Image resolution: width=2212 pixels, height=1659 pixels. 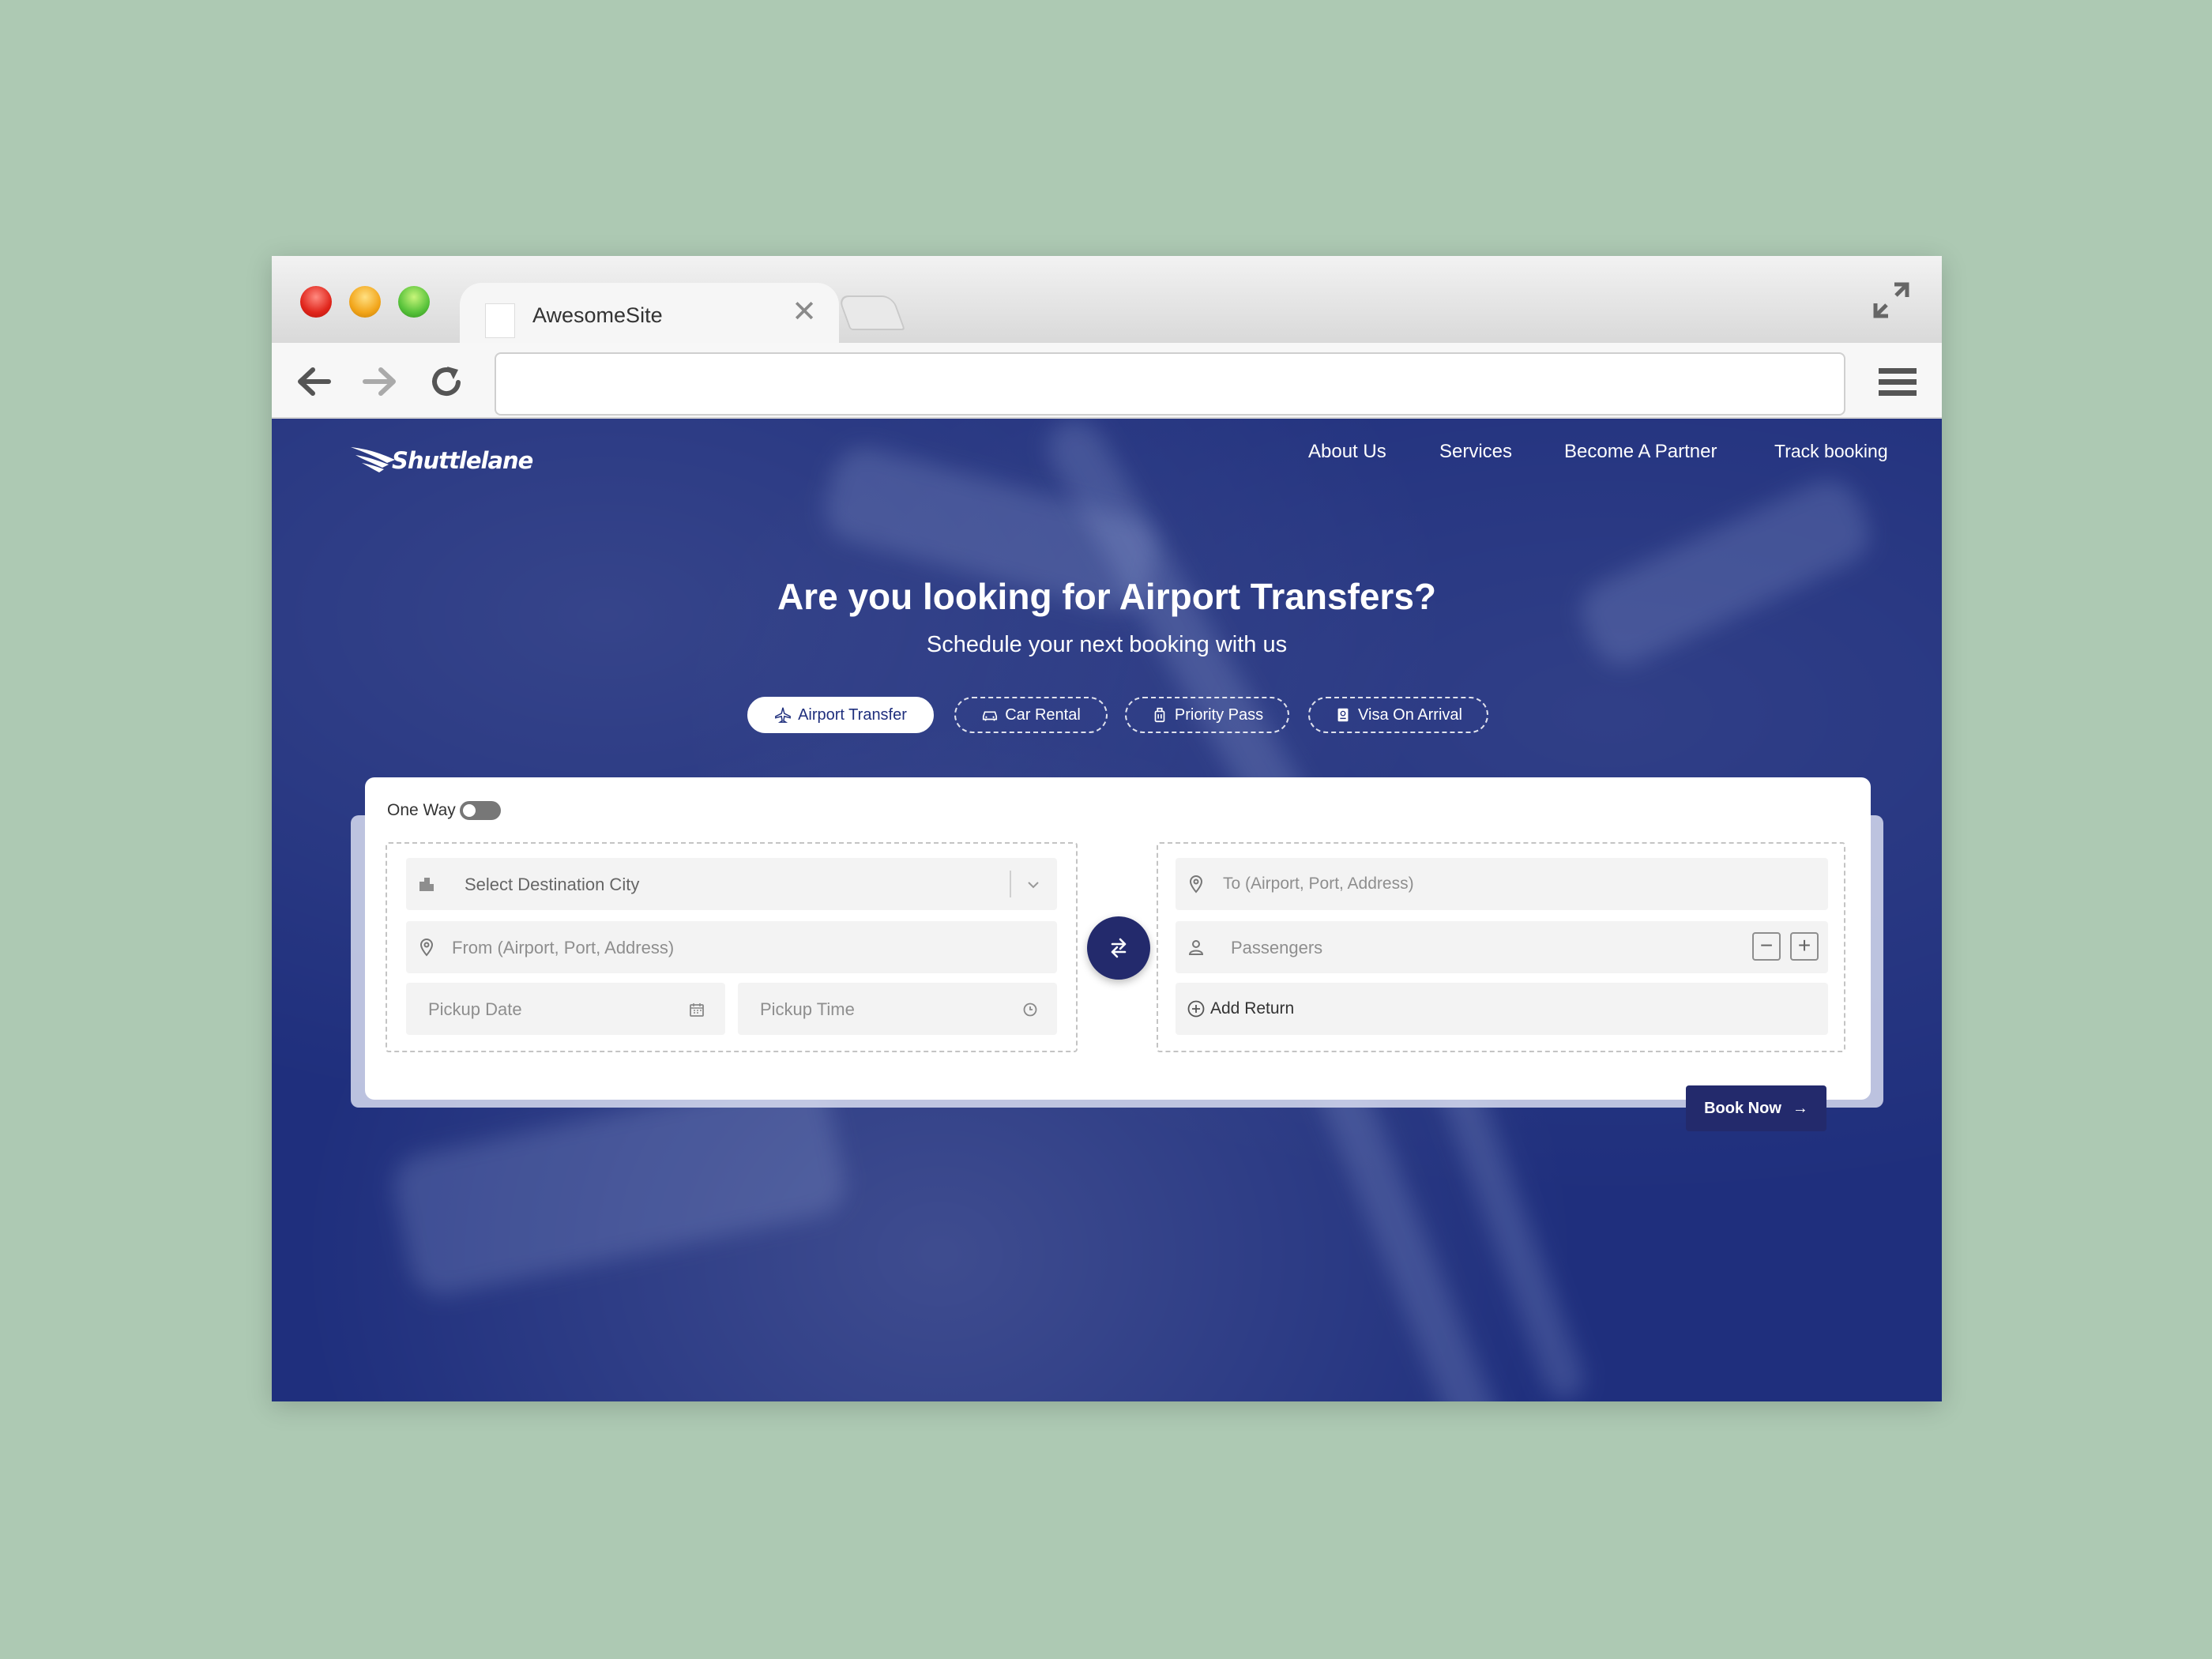 What do you see at coordinates (898, 1009) in the screenshot?
I see `pickup-time-input: Pickup Time` at bounding box center [898, 1009].